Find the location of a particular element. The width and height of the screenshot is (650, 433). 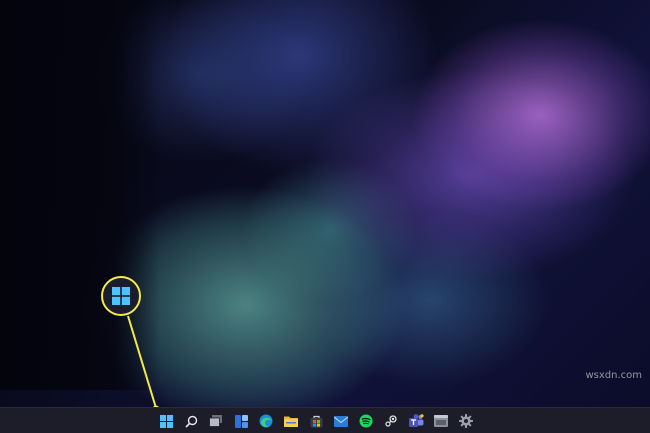

teams-button is located at coordinates (416, 421).